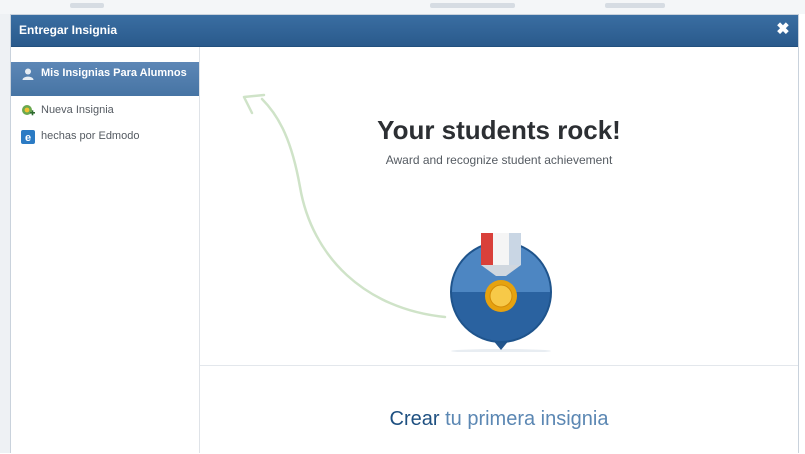 The width and height of the screenshot is (805, 454). I want to click on svg-text: e, so click(28, 138).